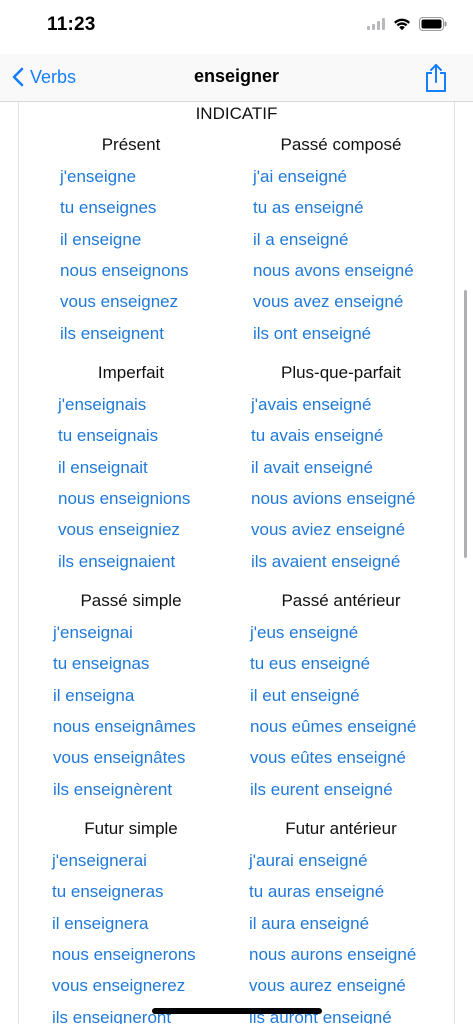 The image size is (473, 1024). Describe the element at coordinates (300, 177) in the screenshot. I see `conjugated-form-link: j'ai enseigné` at that location.